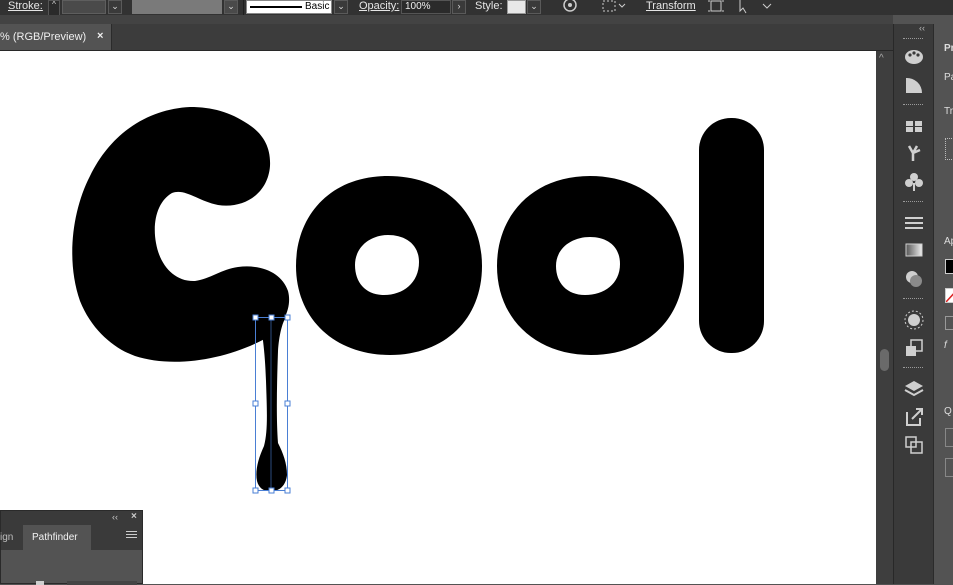  Describe the element at coordinates (949, 149) in the screenshot. I see `reference-point-icon` at that location.